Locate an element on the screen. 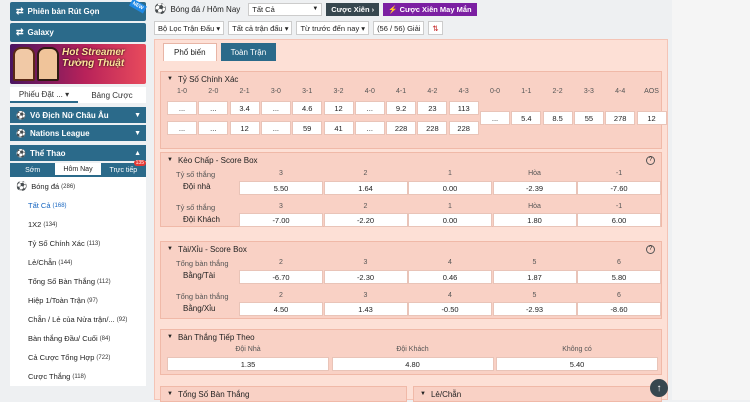 The width and height of the screenshot is (750, 402). odds-cell: 5.4 is located at coordinates (526, 118).